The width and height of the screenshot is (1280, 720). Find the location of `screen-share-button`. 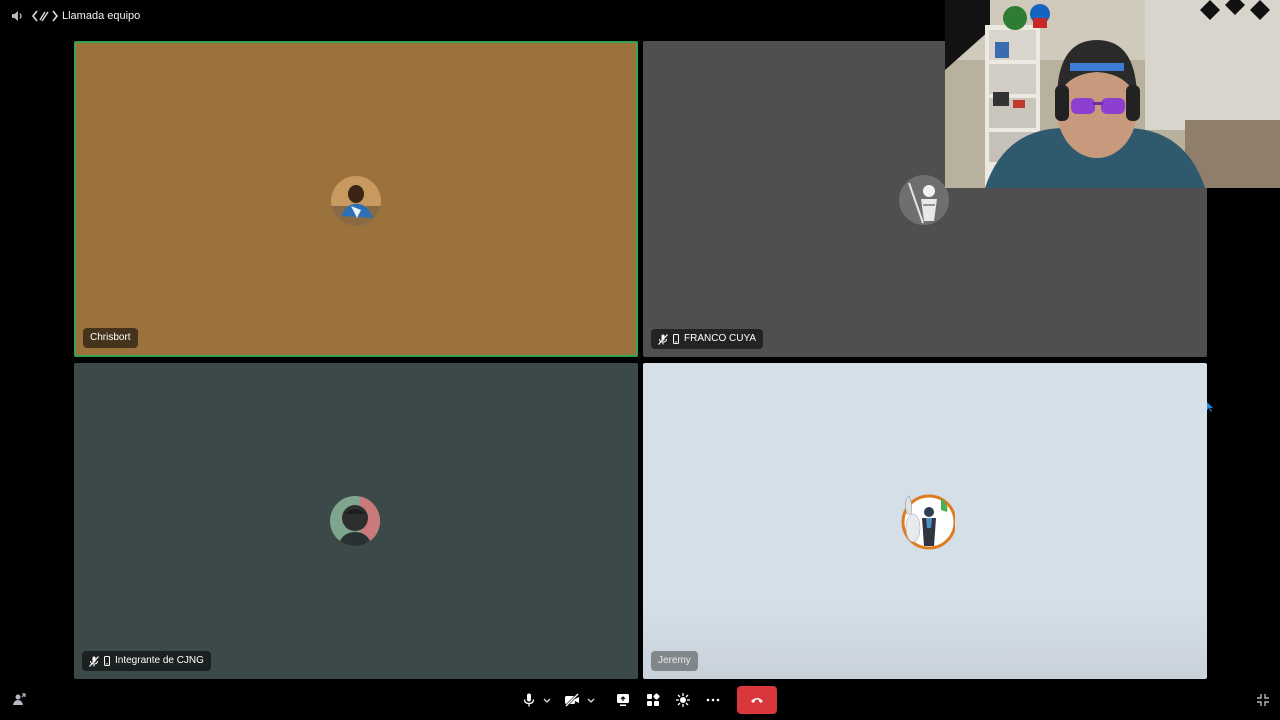

screen-share-button is located at coordinates (623, 700).